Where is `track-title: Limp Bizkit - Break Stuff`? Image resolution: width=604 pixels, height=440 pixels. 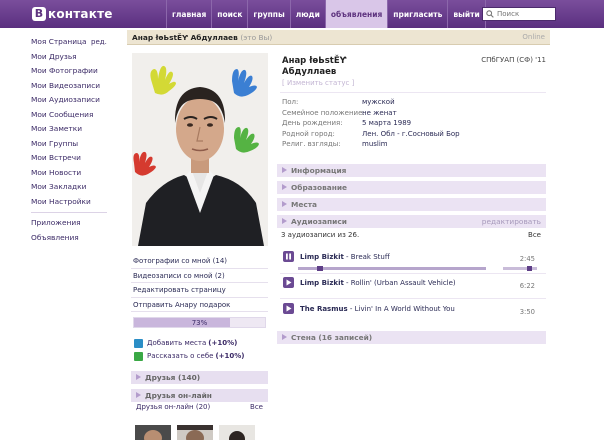
track-title: Limp Bizkit - Break Stuff is located at coordinates (345, 257).